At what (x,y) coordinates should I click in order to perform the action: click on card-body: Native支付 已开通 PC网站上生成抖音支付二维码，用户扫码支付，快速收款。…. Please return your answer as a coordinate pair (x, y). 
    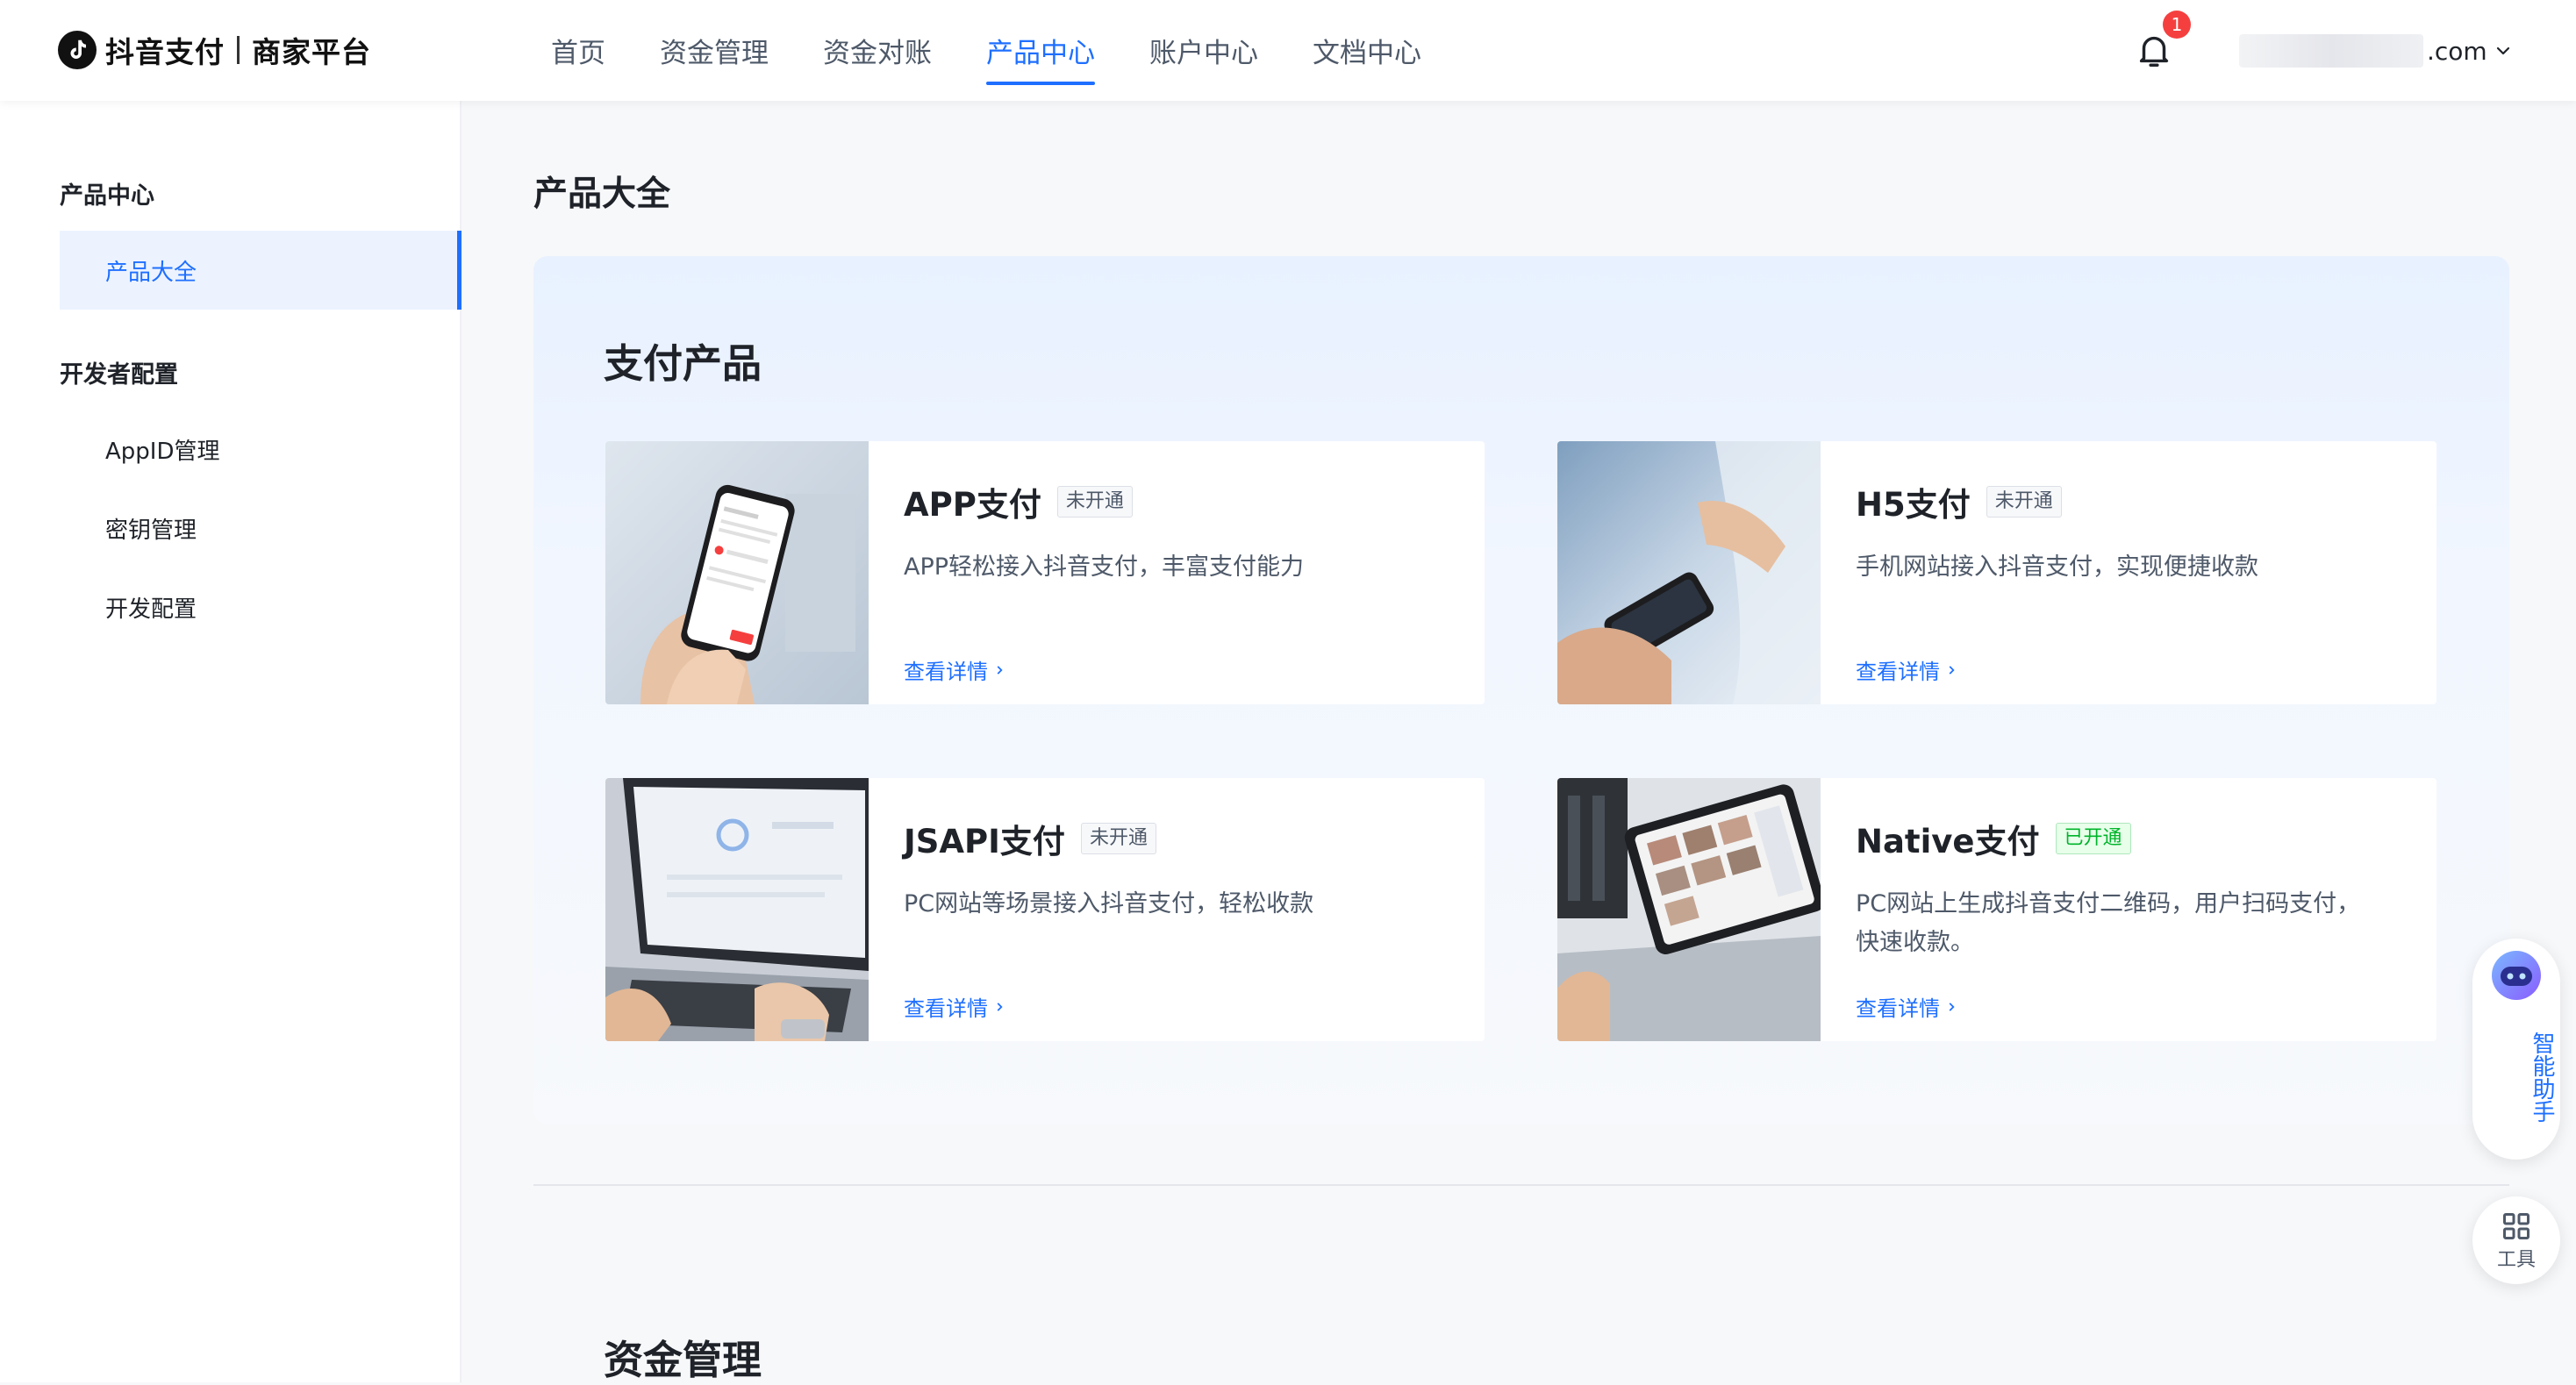
    Looking at the image, I should click on (2128, 909).